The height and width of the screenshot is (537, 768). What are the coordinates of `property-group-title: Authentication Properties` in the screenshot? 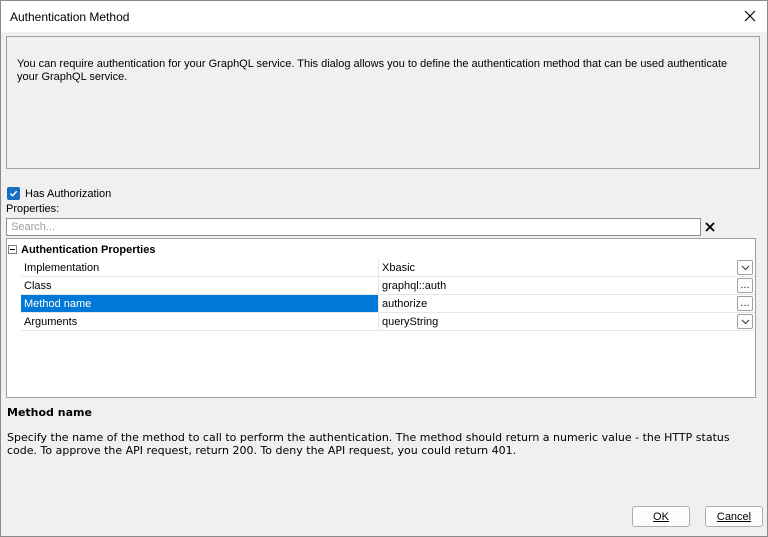 It's located at (88, 250).